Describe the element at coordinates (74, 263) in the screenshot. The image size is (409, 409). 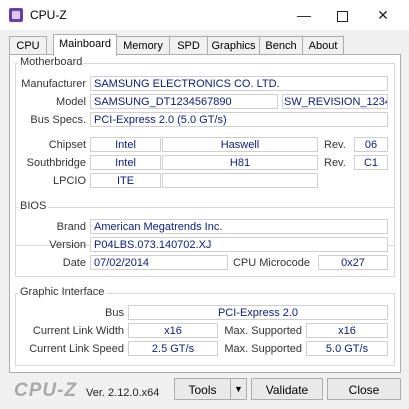
I see `bios-date-label: Date` at that location.